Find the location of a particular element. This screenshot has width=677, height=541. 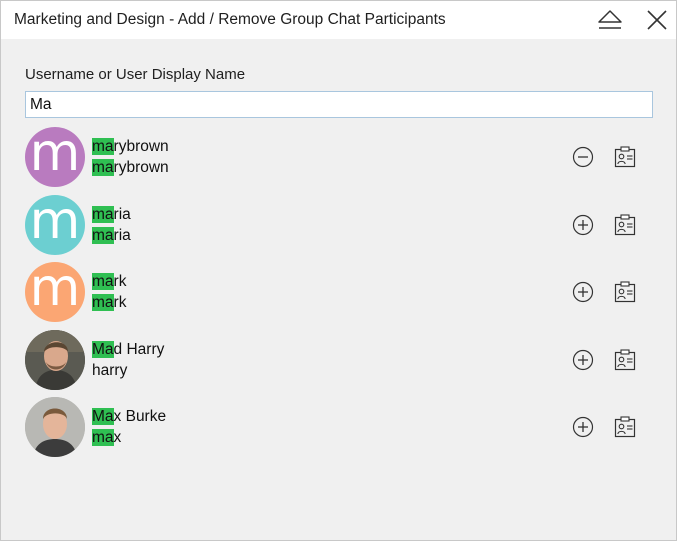

username: mark is located at coordinates (109, 302).